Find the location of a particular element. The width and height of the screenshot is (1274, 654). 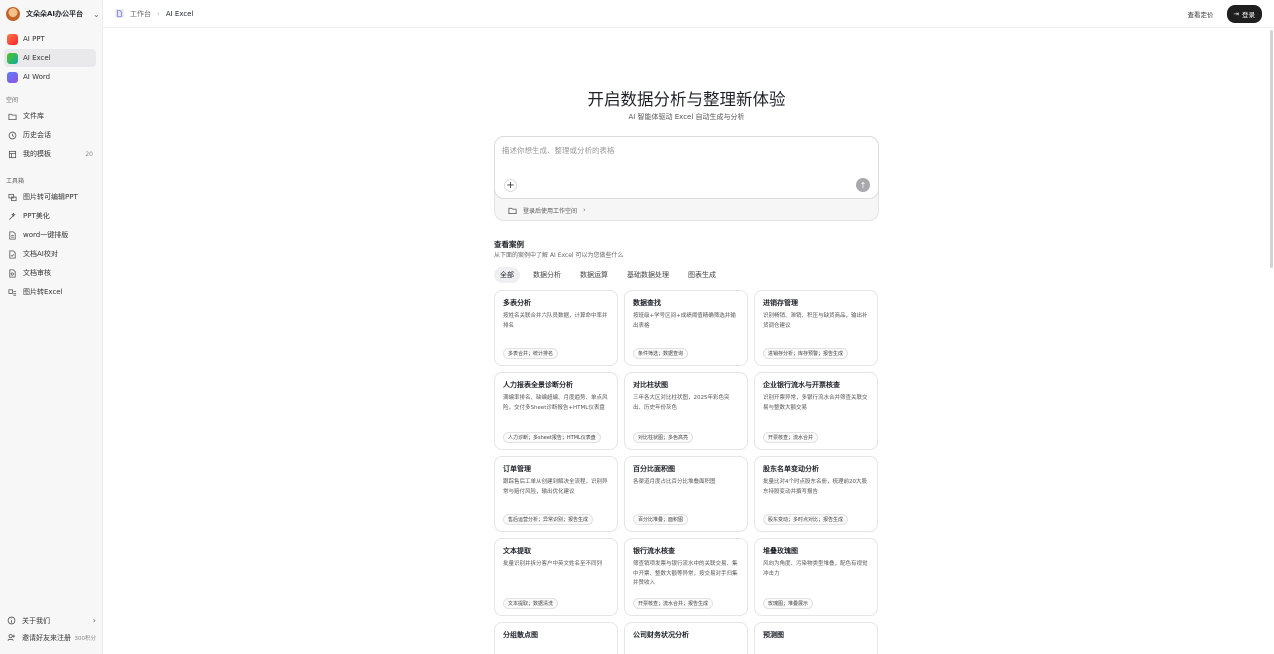

case-card: 预测图 is located at coordinates (816, 638).